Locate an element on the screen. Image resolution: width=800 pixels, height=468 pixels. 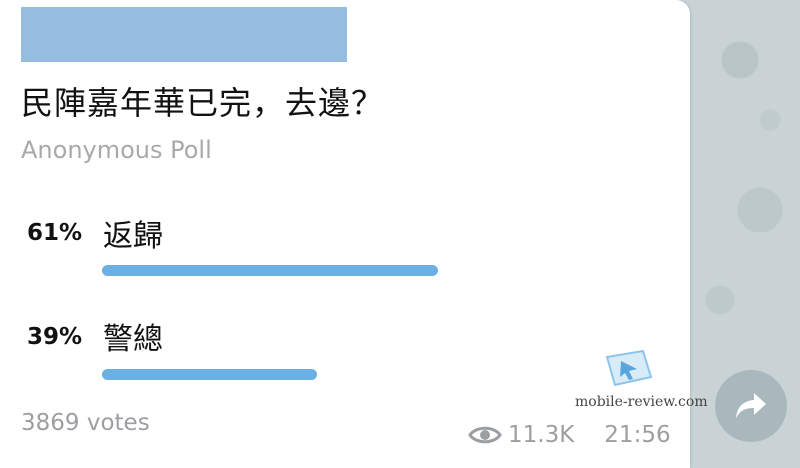
poll-option-percent: 39% is located at coordinates (55, 337).